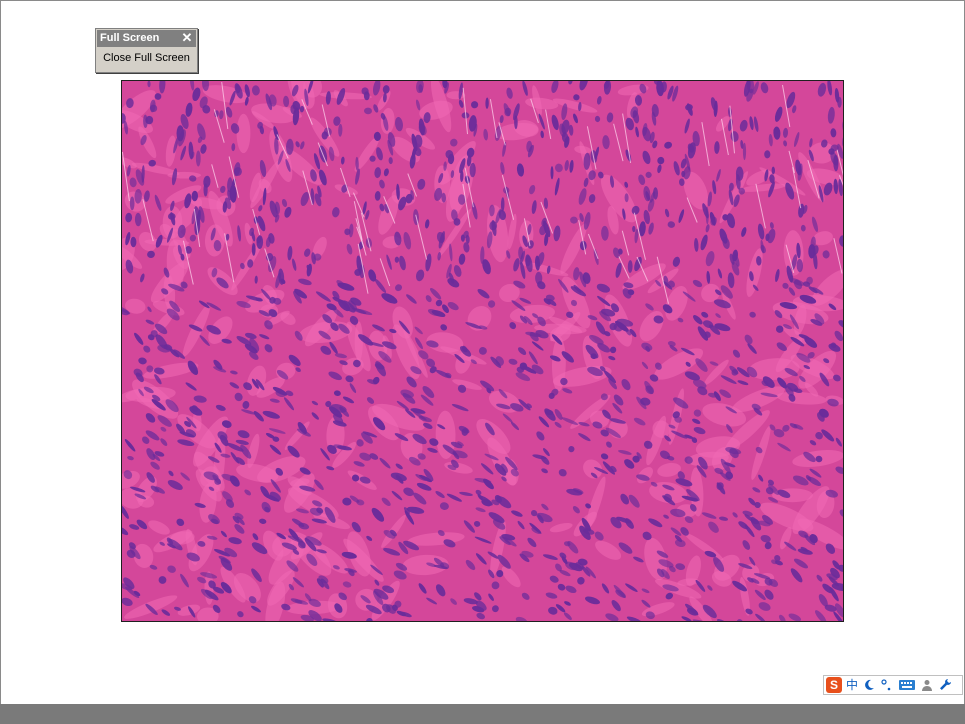 The width and height of the screenshot is (965, 724). I want to click on fullscreen-toolbar-title: Full Screen ✕, so click(146, 38).